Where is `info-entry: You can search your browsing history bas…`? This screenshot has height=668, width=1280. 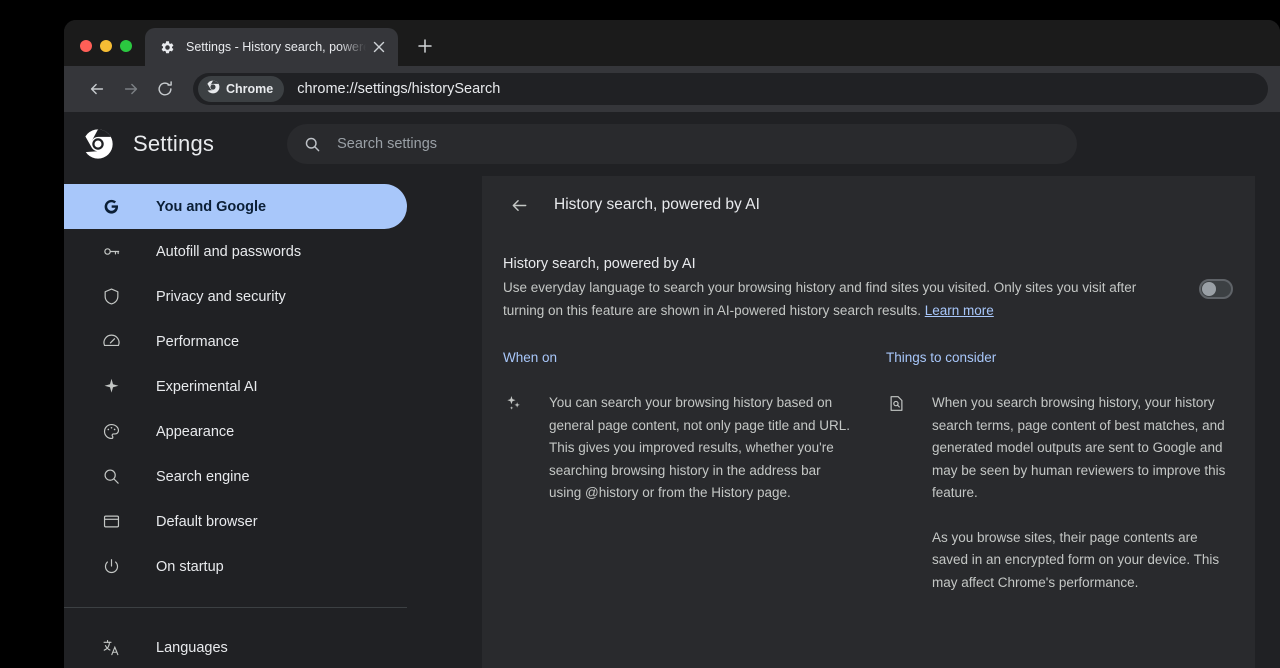
info-entry: You can search your browsing history bas… is located at coordinates (676, 448).